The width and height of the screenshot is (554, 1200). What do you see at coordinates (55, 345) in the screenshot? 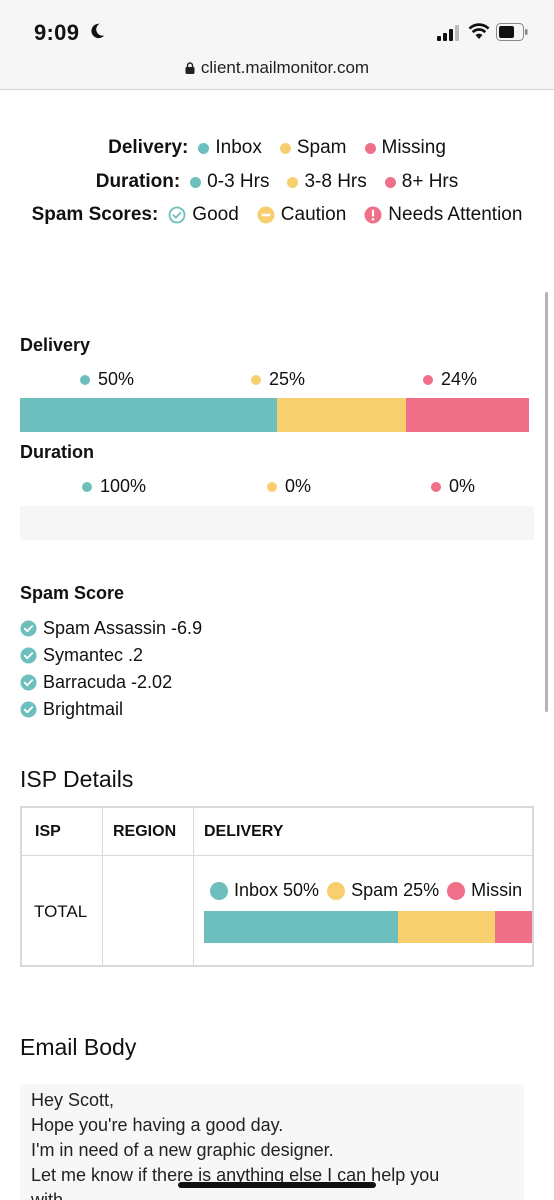
I see `delivery-title: Delivery` at bounding box center [55, 345].